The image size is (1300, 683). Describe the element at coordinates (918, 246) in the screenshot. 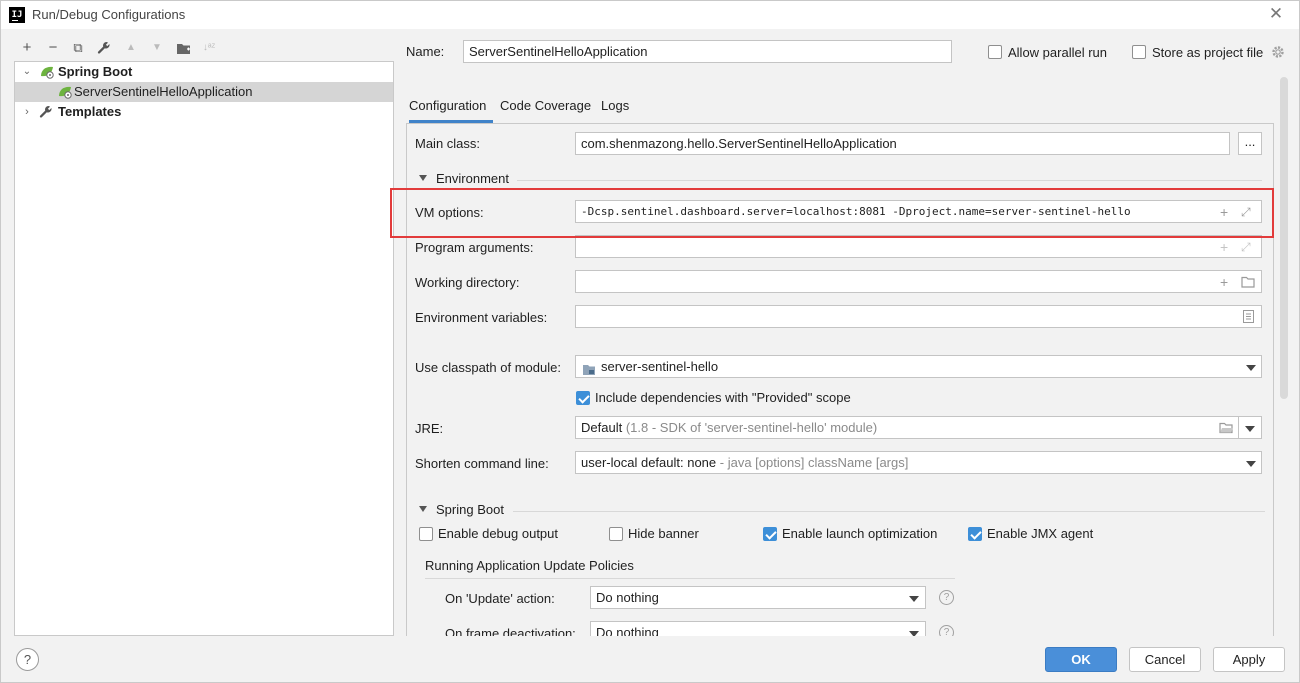

I see `program-arguments-input` at that location.